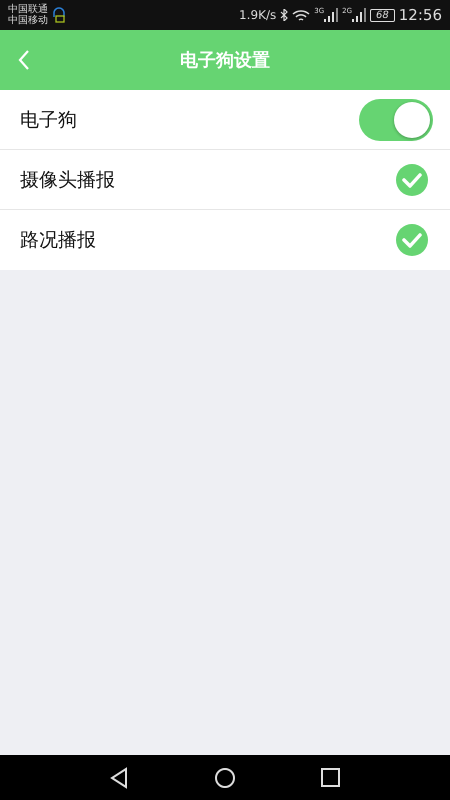 This screenshot has height=800, width=450. I want to click on back-icon, so click(24, 60).